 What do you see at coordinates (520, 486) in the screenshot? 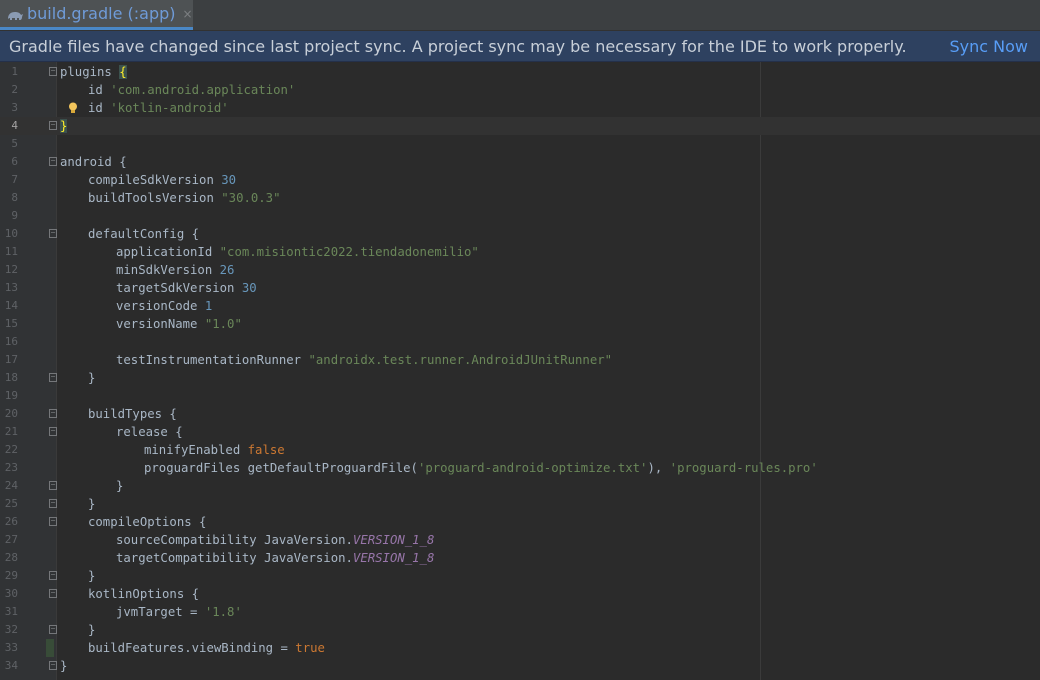
I see `code-line: 24 −}` at bounding box center [520, 486].